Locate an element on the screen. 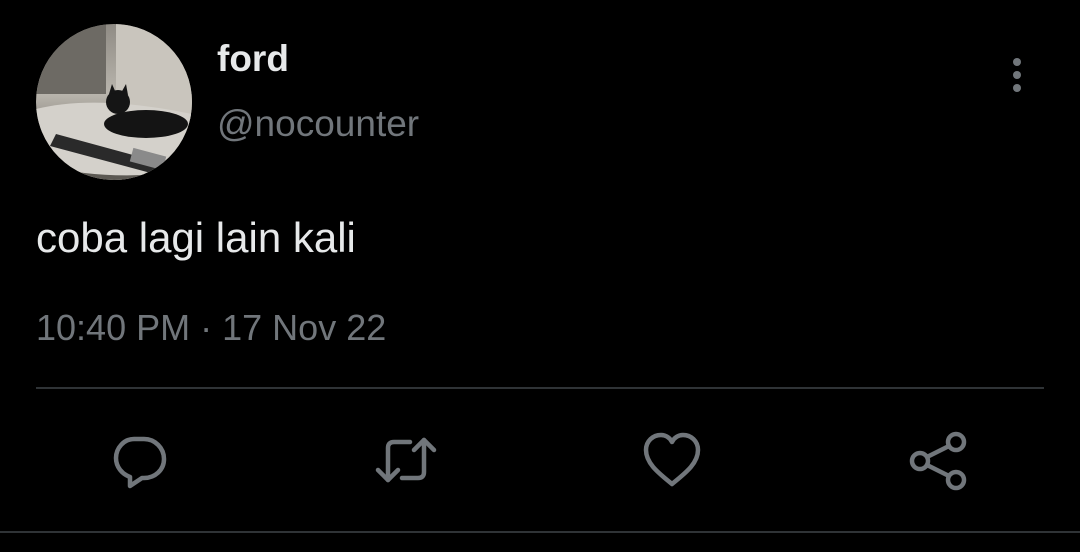  retweet-button is located at coordinates (406, 460).